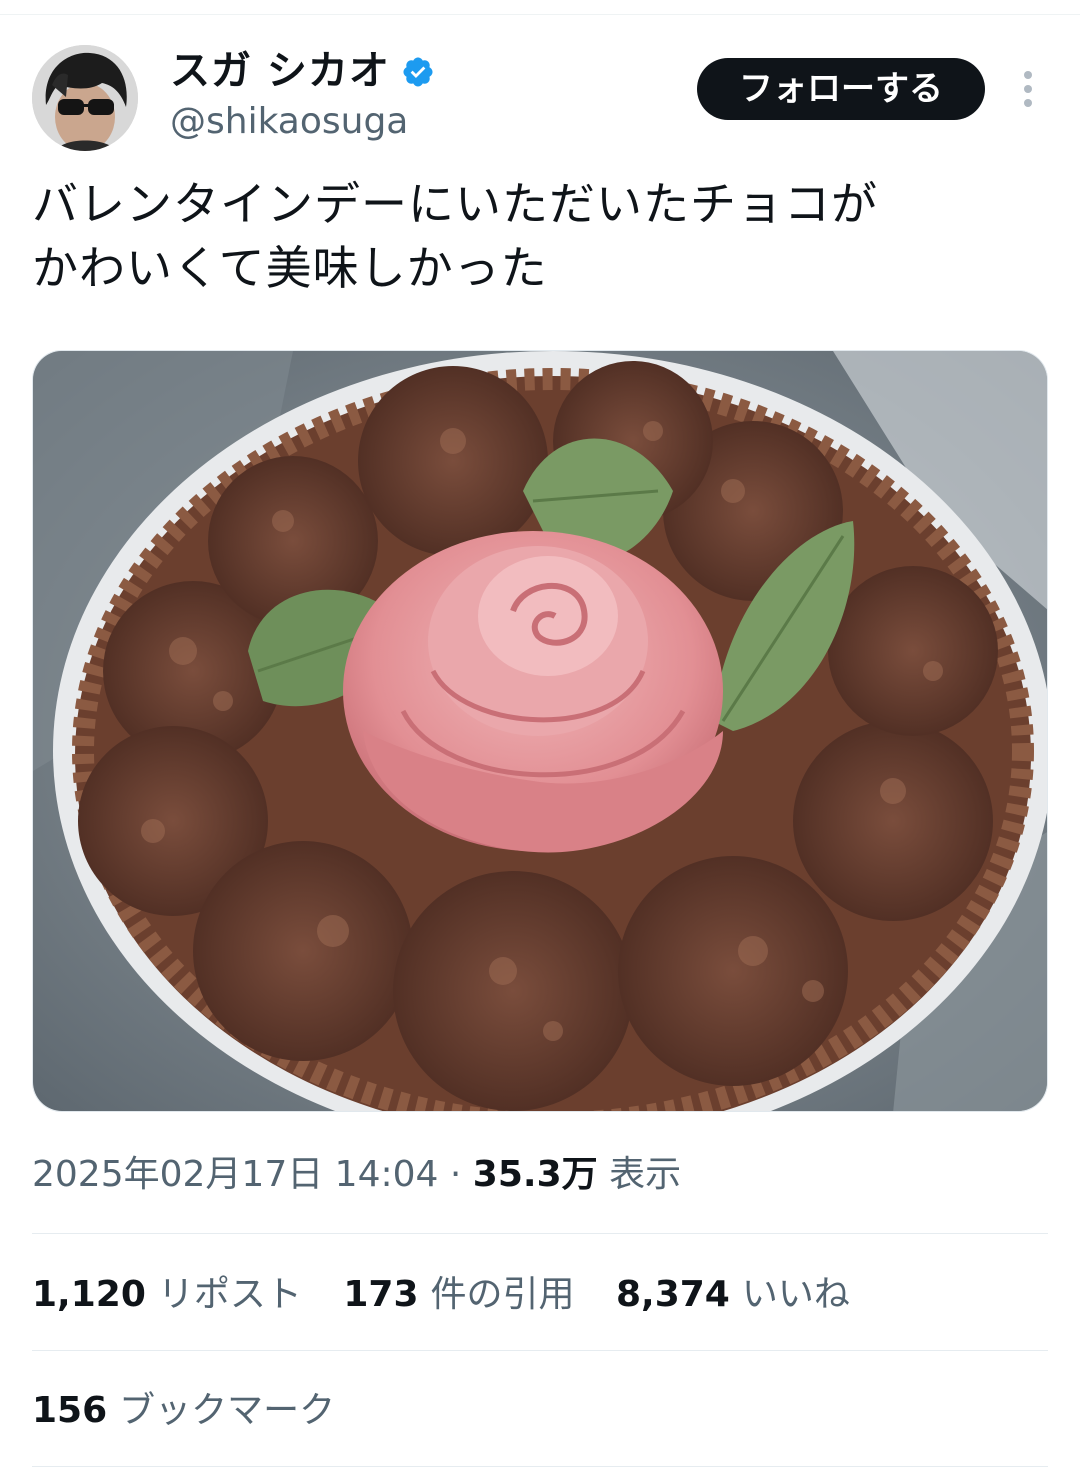  I want to click on likes-stat: 8,374 いいね, so click(733, 1295).